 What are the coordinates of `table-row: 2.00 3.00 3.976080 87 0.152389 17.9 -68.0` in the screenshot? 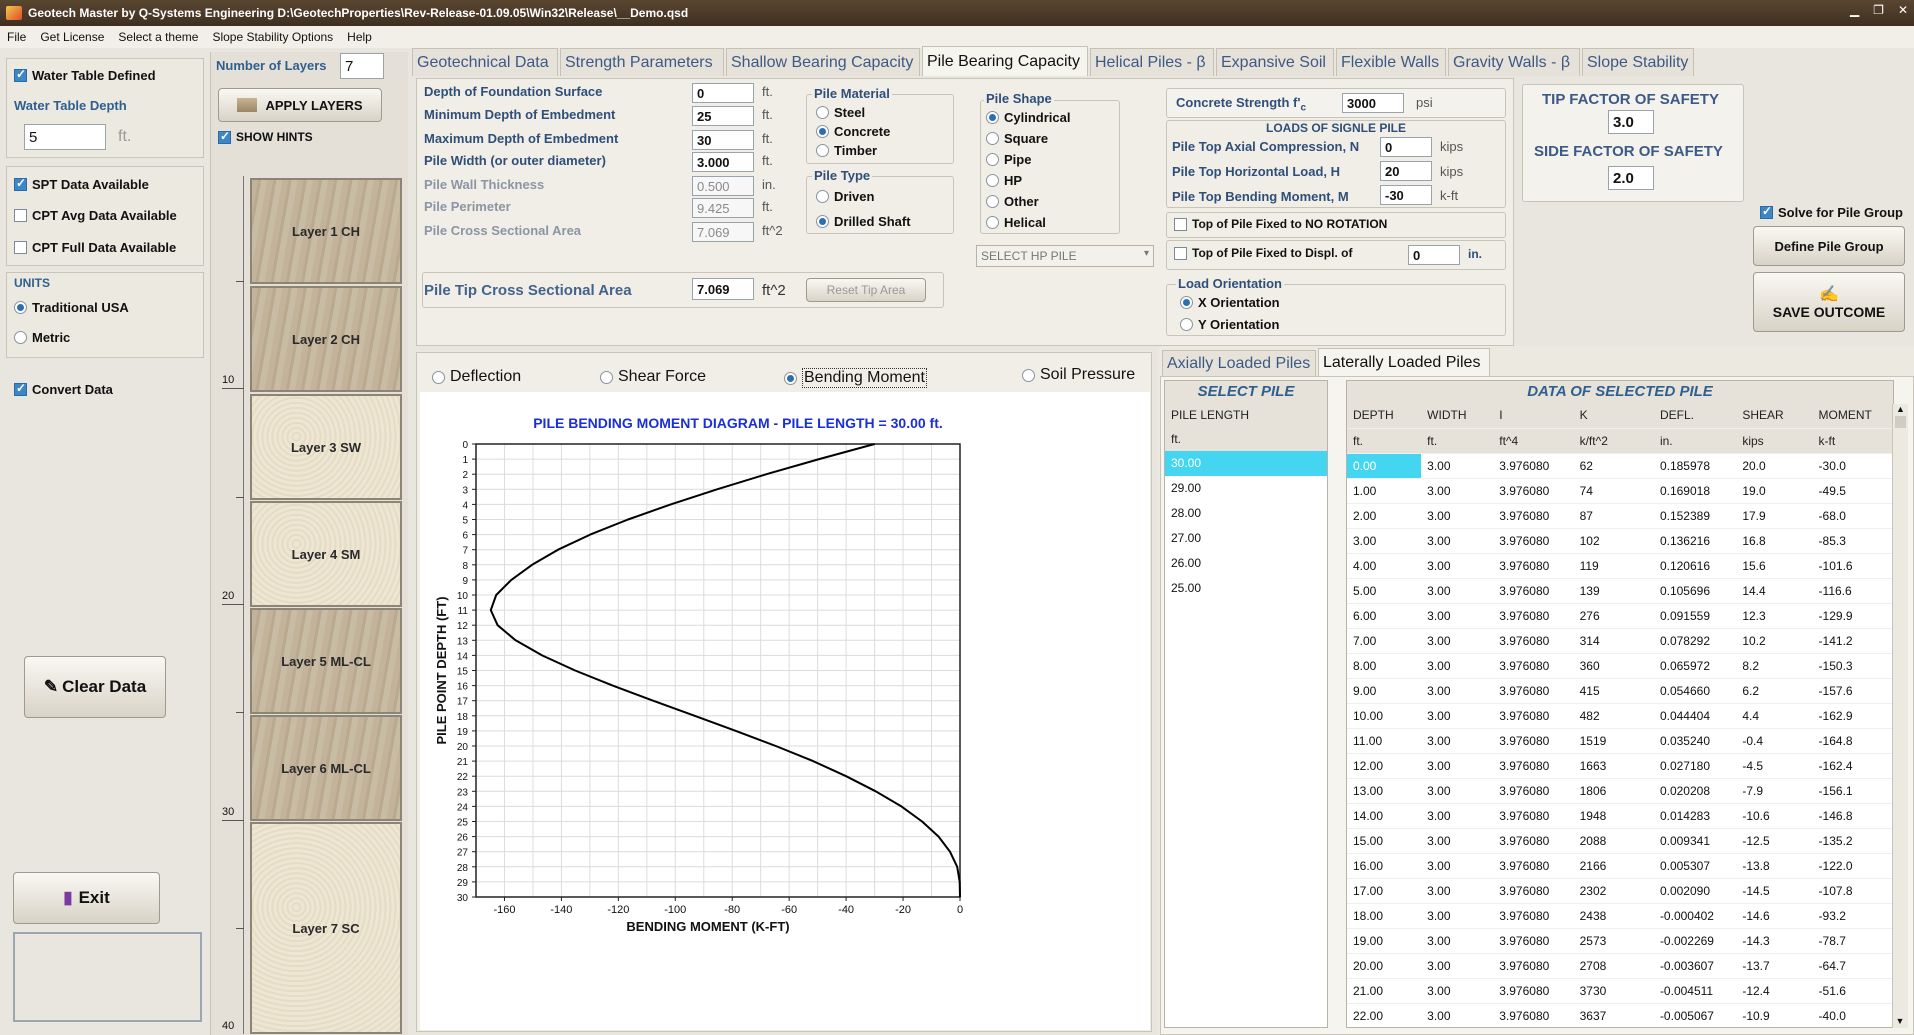 It's located at (1620, 516).